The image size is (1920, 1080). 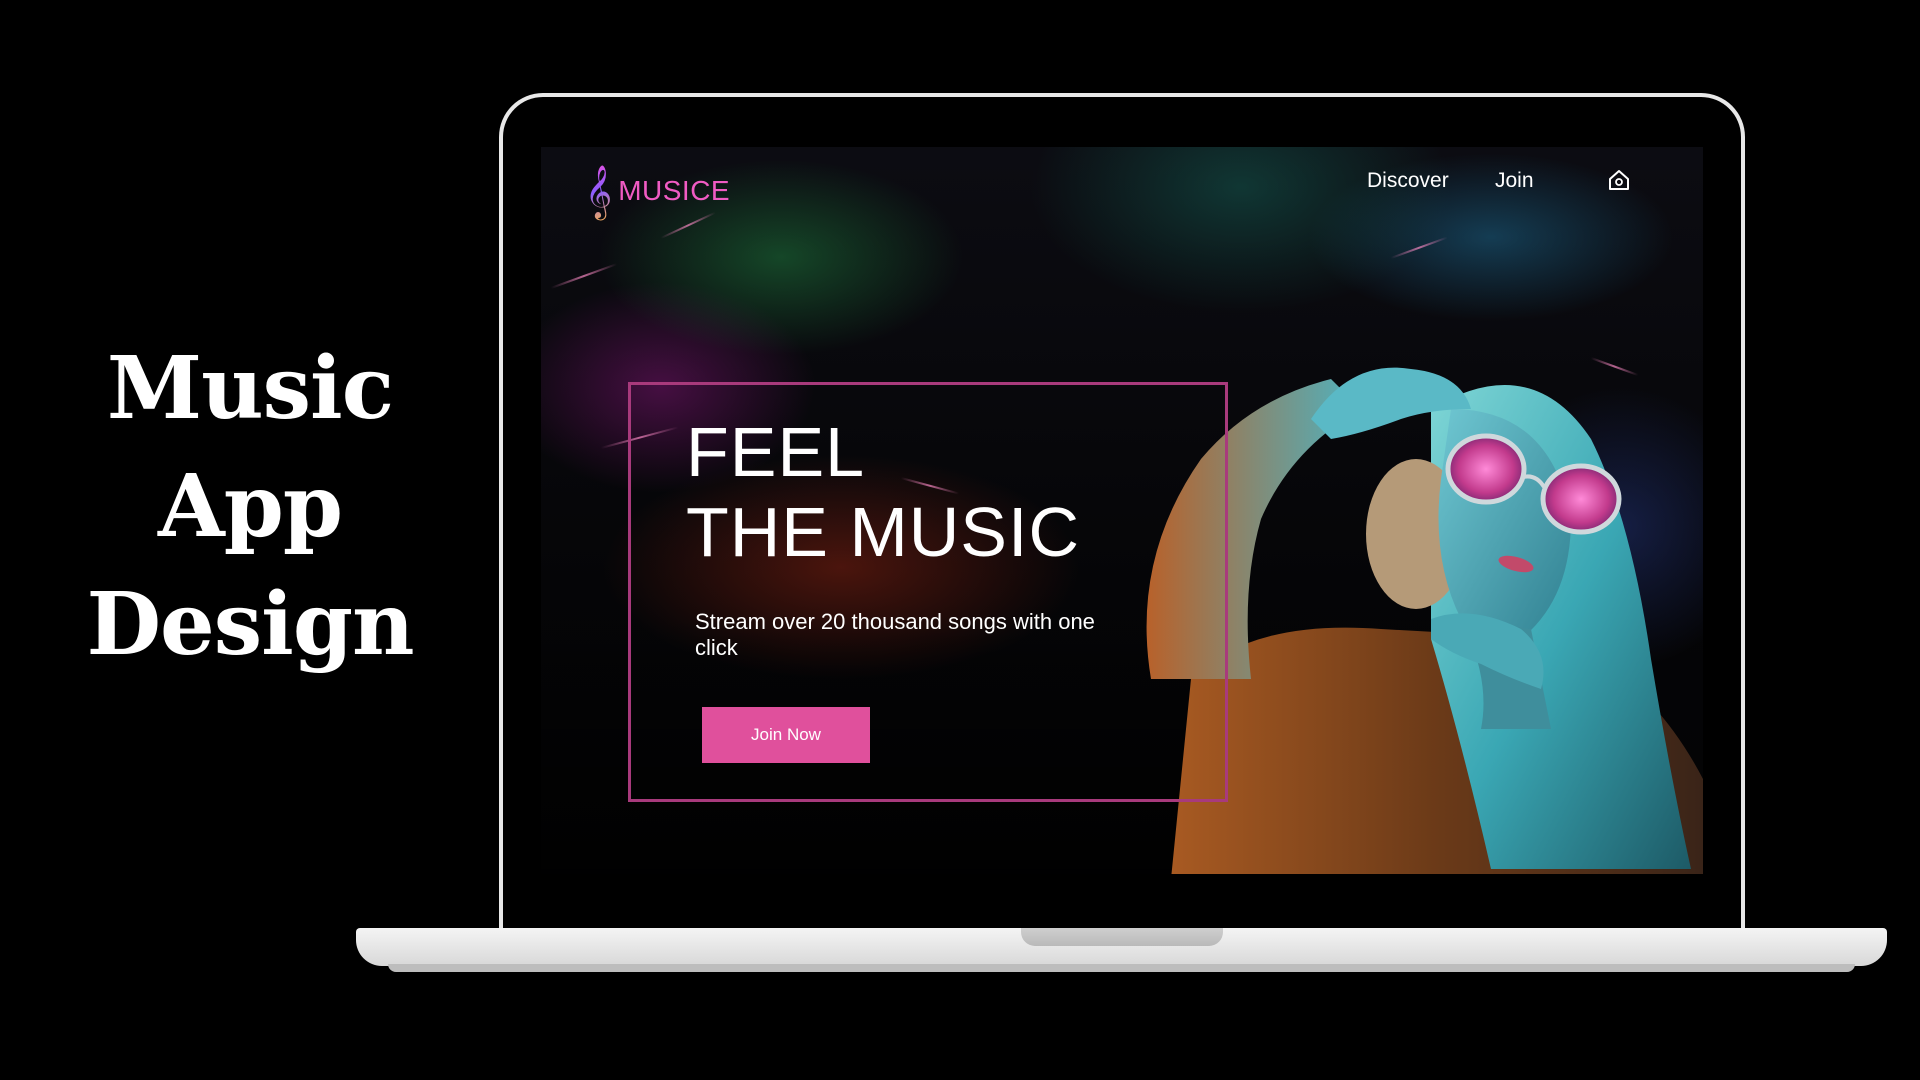 I want to click on hero-headline-line-1: FEEL, so click(x=776, y=452).